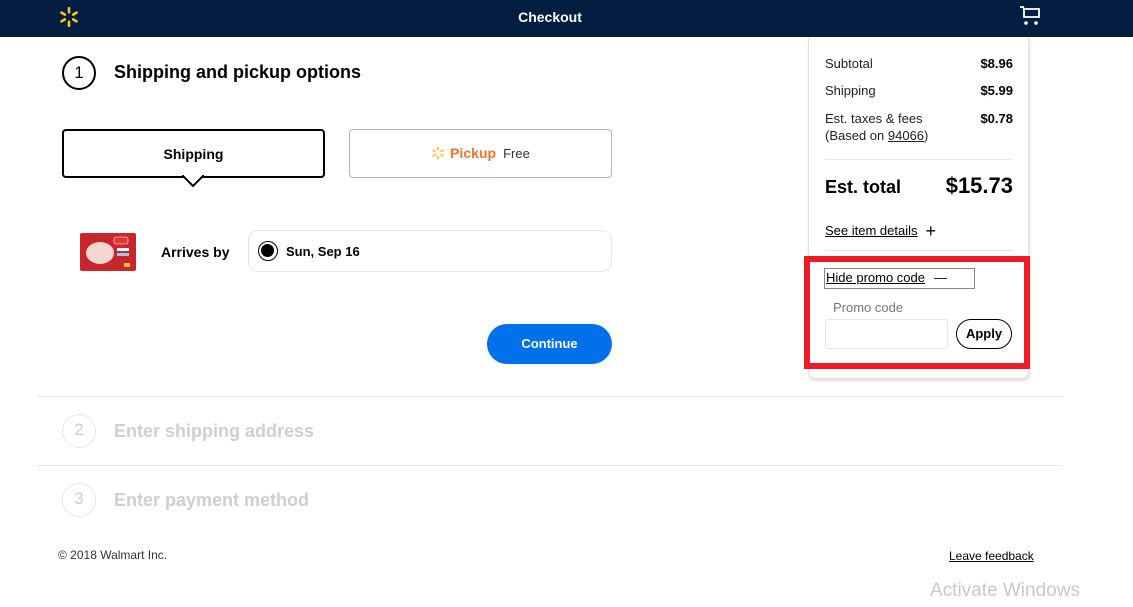  What do you see at coordinates (79, 431) in the screenshot?
I see `step-number-badge: 2` at bounding box center [79, 431].